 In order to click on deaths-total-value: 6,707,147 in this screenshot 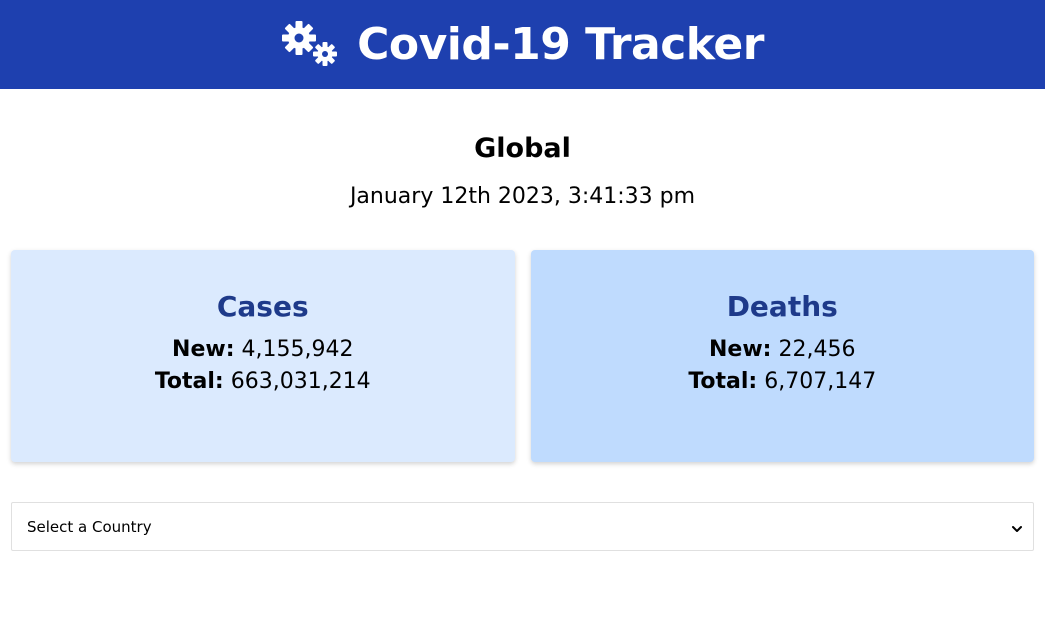, I will do `click(820, 381)`.